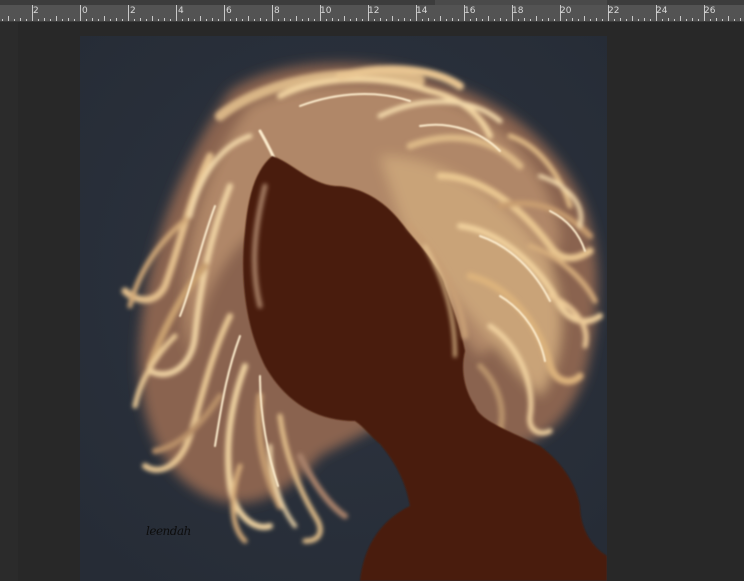  What do you see at coordinates (614, 11) in the screenshot?
I see `ruler-label: 22` at bounding box center [614, 11].